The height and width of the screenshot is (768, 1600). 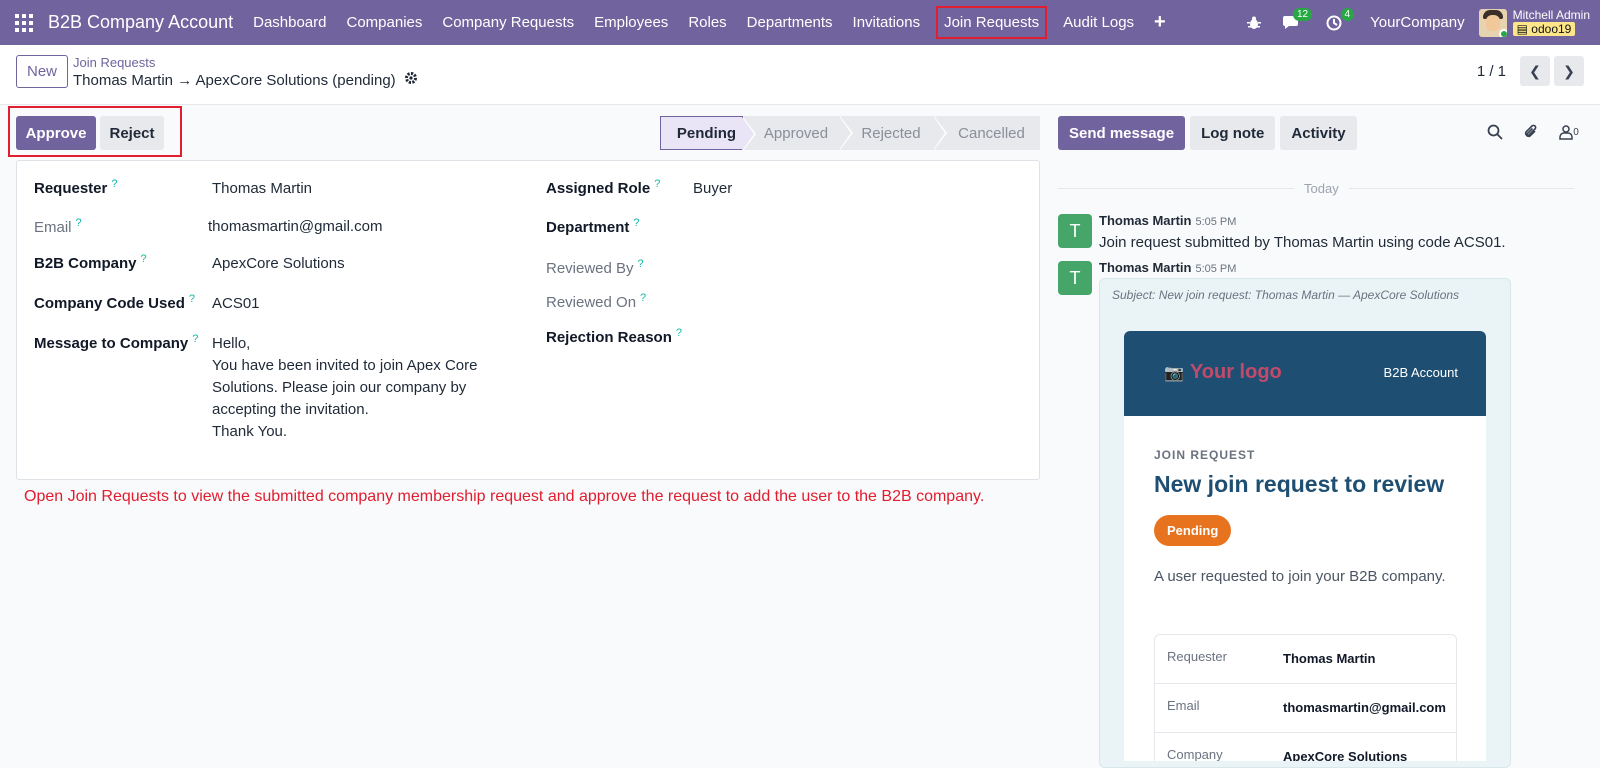 What do you see at coordinates (712, 188) in the screenshot?
I see `assigned-role-value: Buyer` at bounding box center [712, 188].